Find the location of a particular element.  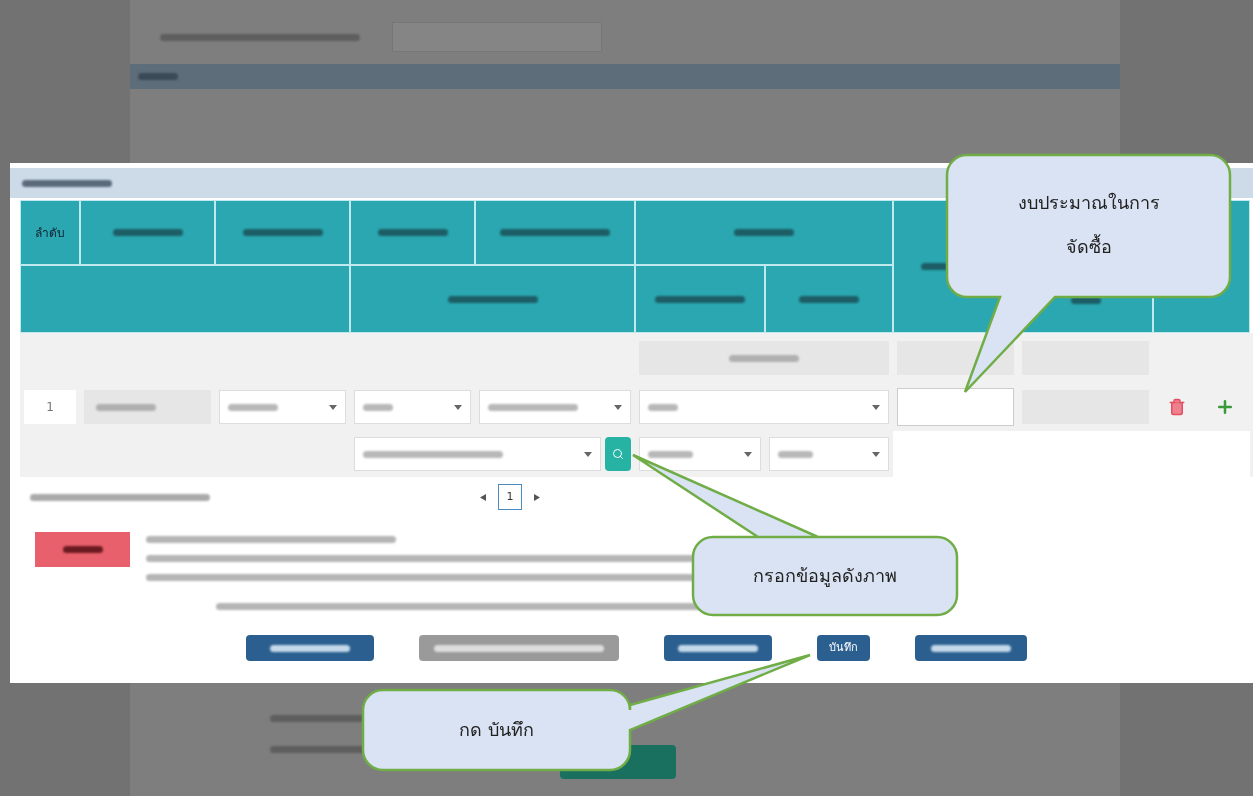

header-cell: ลำดับ is located at coordinates (50, 232).